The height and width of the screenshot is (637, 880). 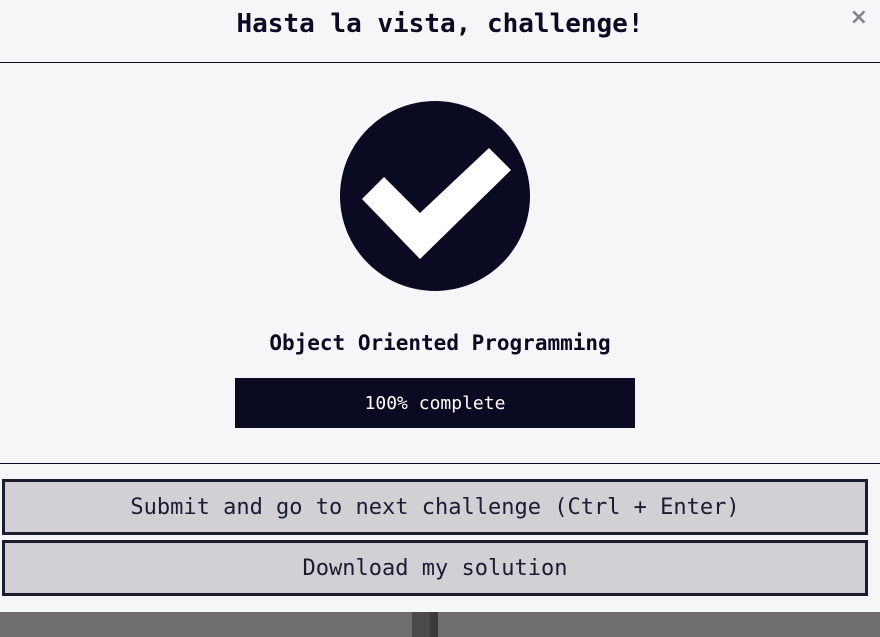 I want to click on progress-bar: 100% complete, so click(x=435, y=403).